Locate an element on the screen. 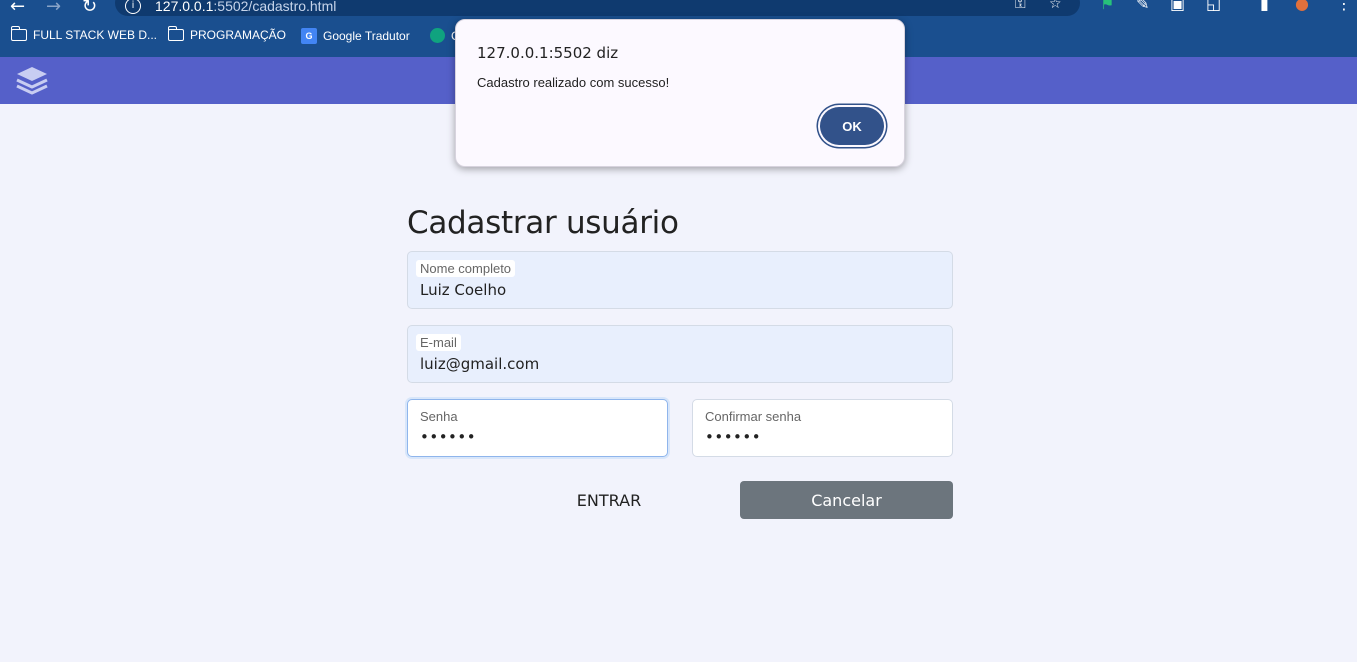 The width and height of the screenshot is (1357, 662). url-text: 127.0.0.1:5502/cadastro.html is located at coordinates (245, 7).